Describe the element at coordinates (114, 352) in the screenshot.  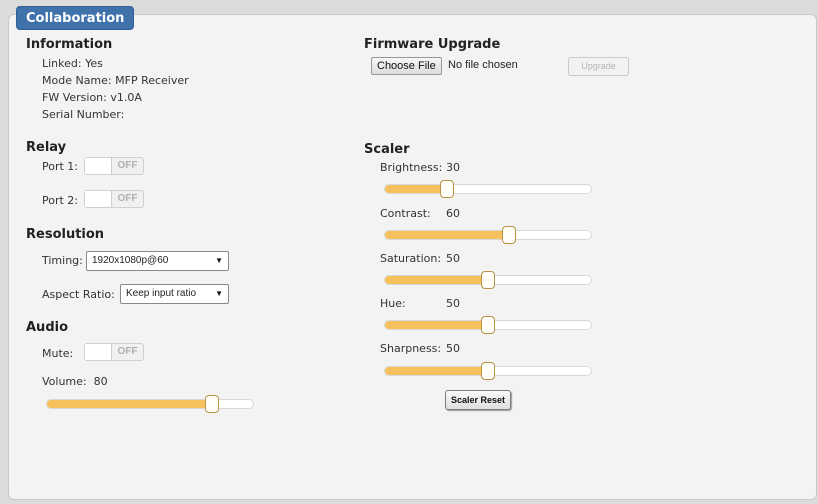
I see `mute-toggle: OFF` at that location.